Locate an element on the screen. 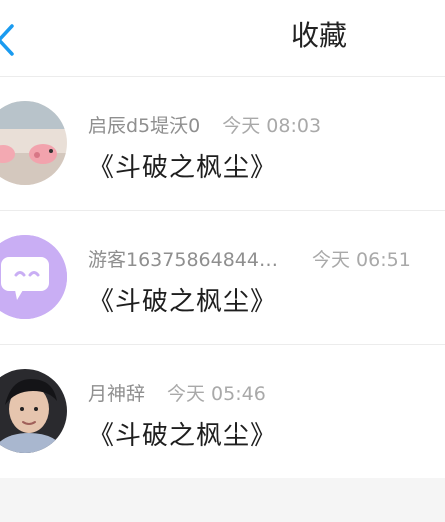  top-bar: 收藏 is located at coordinates (222, 38).